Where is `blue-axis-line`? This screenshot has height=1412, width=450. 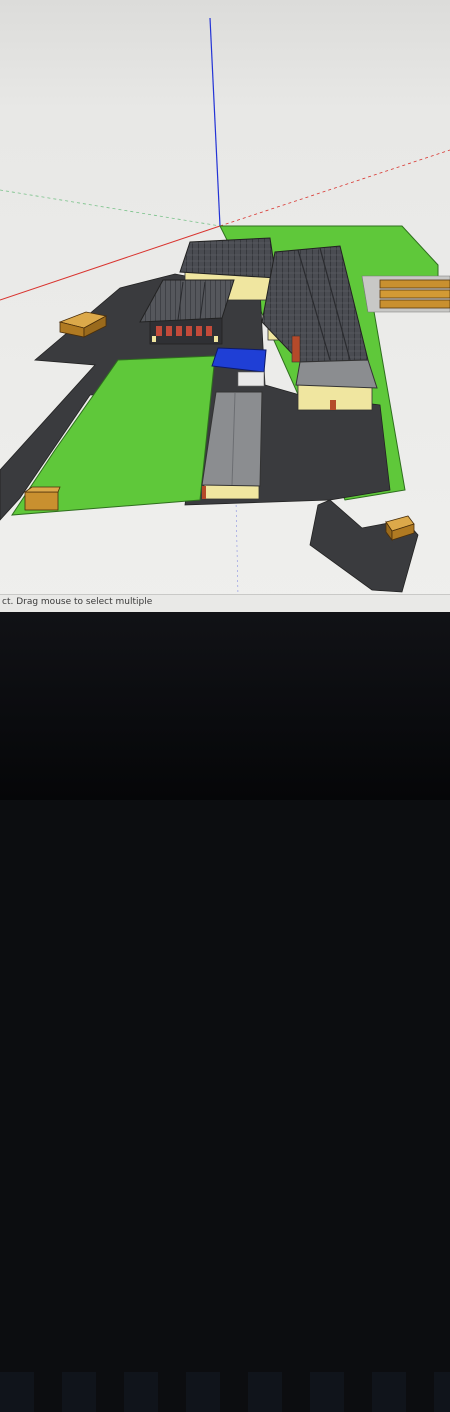
blue-axis-line is located at coordinates (215, 122).